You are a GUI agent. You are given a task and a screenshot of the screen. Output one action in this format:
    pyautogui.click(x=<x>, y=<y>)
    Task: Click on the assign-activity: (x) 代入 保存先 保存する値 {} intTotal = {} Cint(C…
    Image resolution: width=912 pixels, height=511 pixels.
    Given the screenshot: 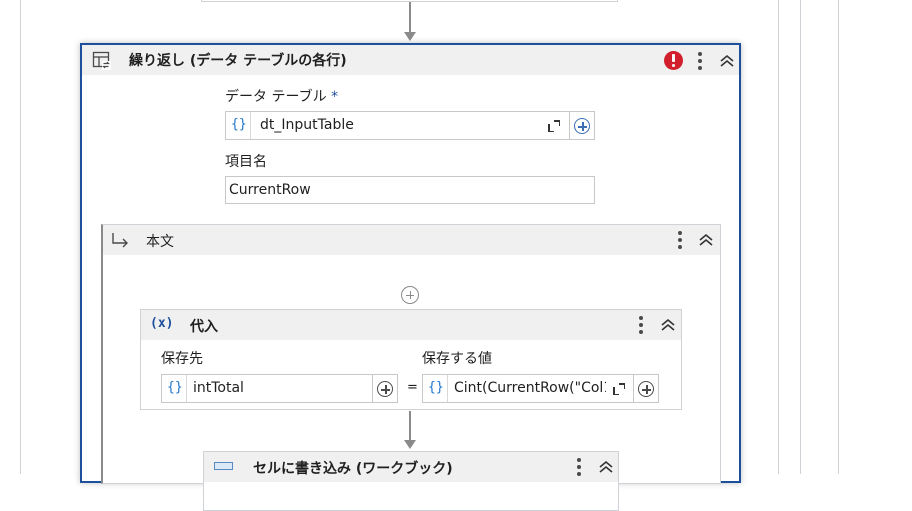 What is the action you would take?
    pyautogui.click(x=411, y=359)
    